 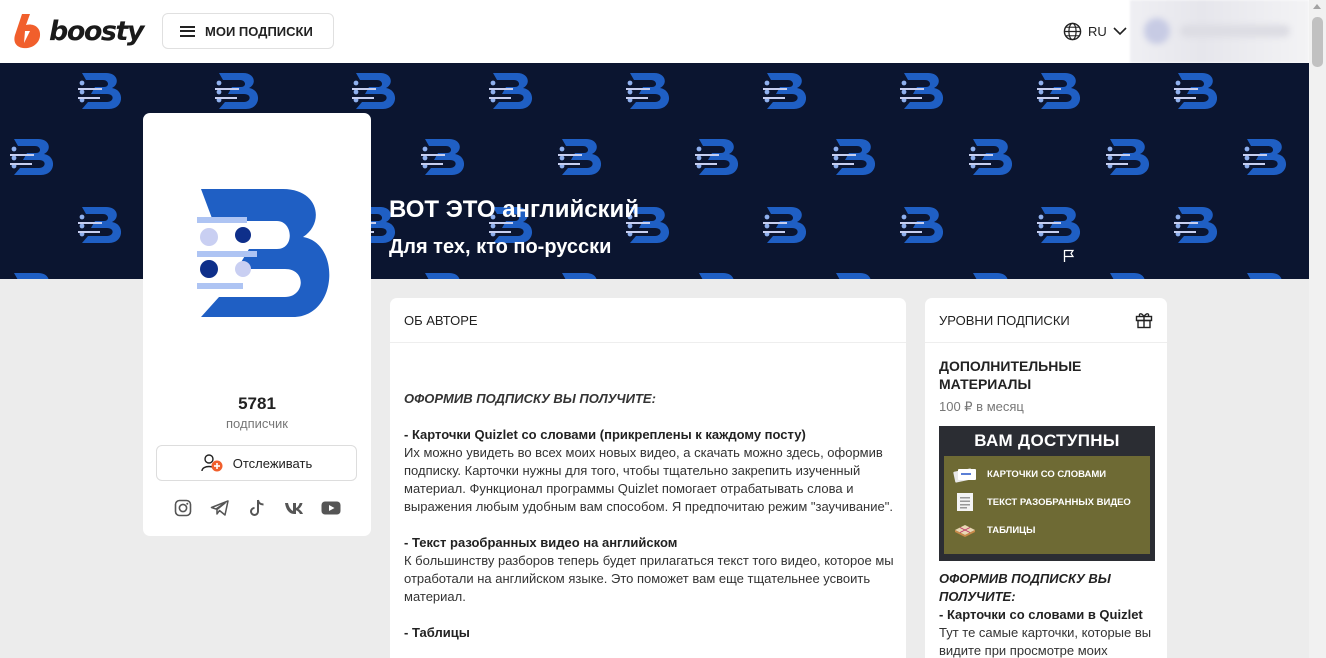 I want to click on boosty-logo: boosty, so click(x=79, y=31).